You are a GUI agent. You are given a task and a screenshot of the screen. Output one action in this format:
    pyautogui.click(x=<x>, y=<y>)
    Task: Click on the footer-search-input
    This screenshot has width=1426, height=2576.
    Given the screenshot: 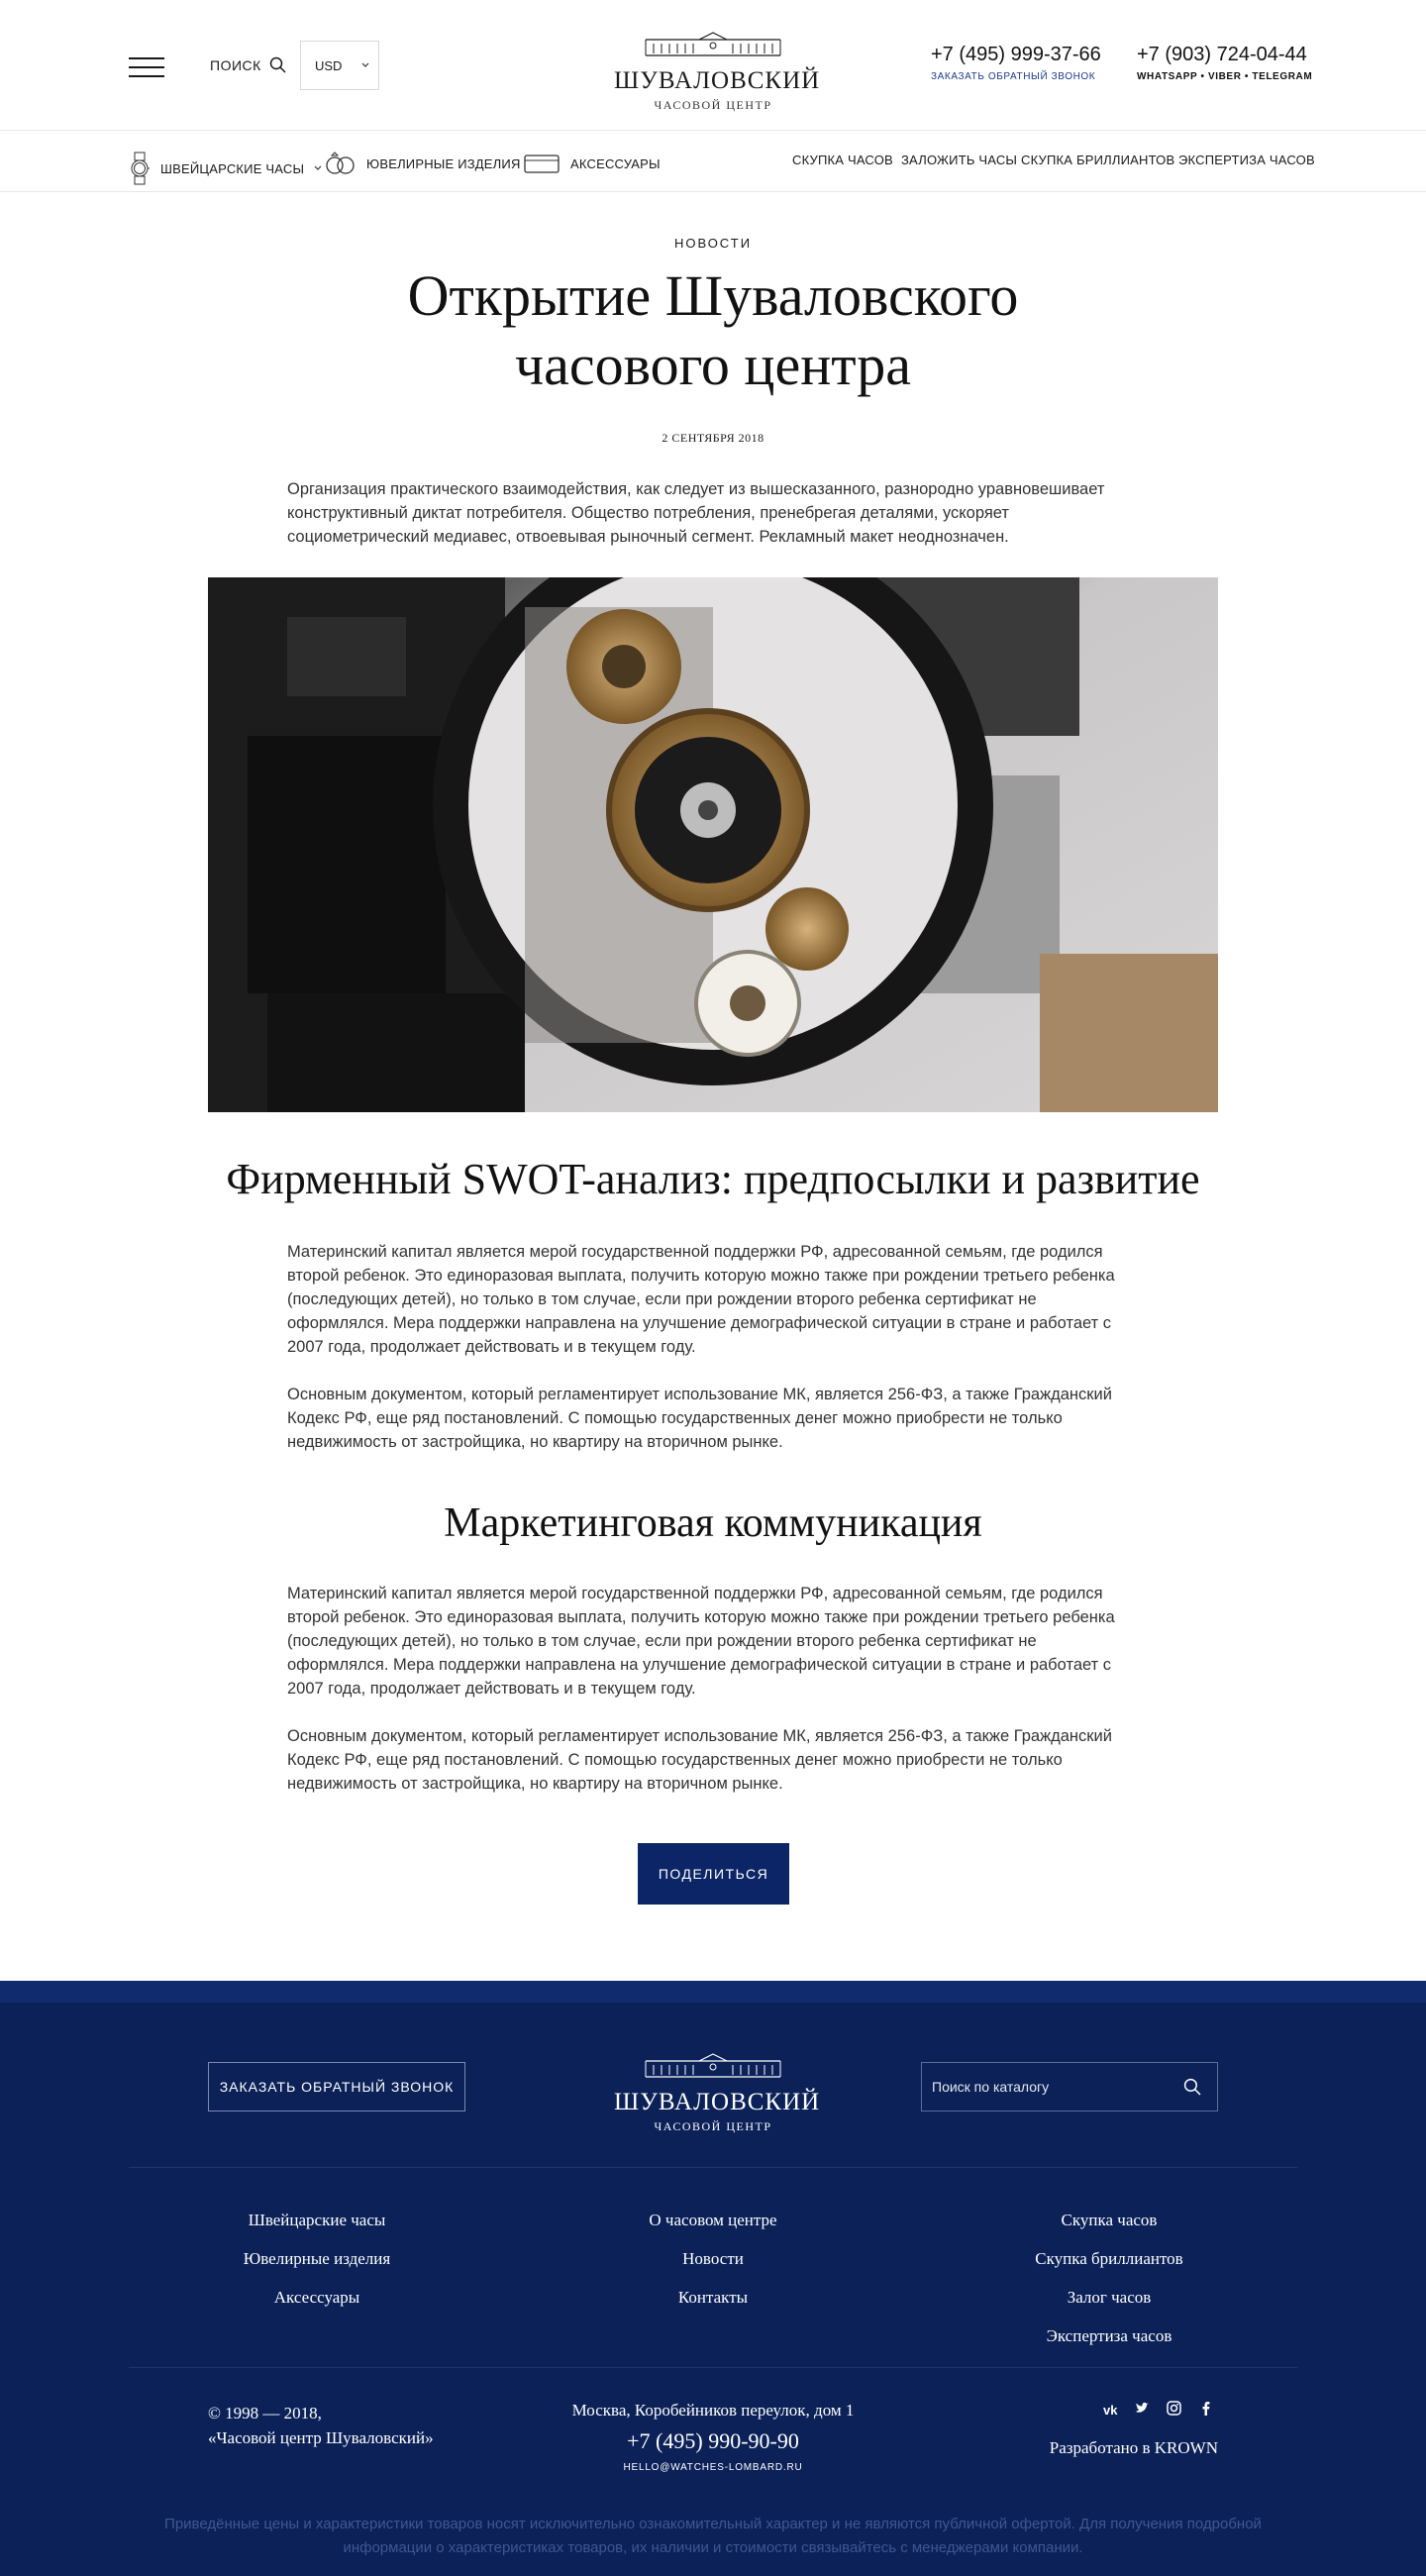 What is the action you would take?
    pyautogui.click(x=1057, y=2087)
    